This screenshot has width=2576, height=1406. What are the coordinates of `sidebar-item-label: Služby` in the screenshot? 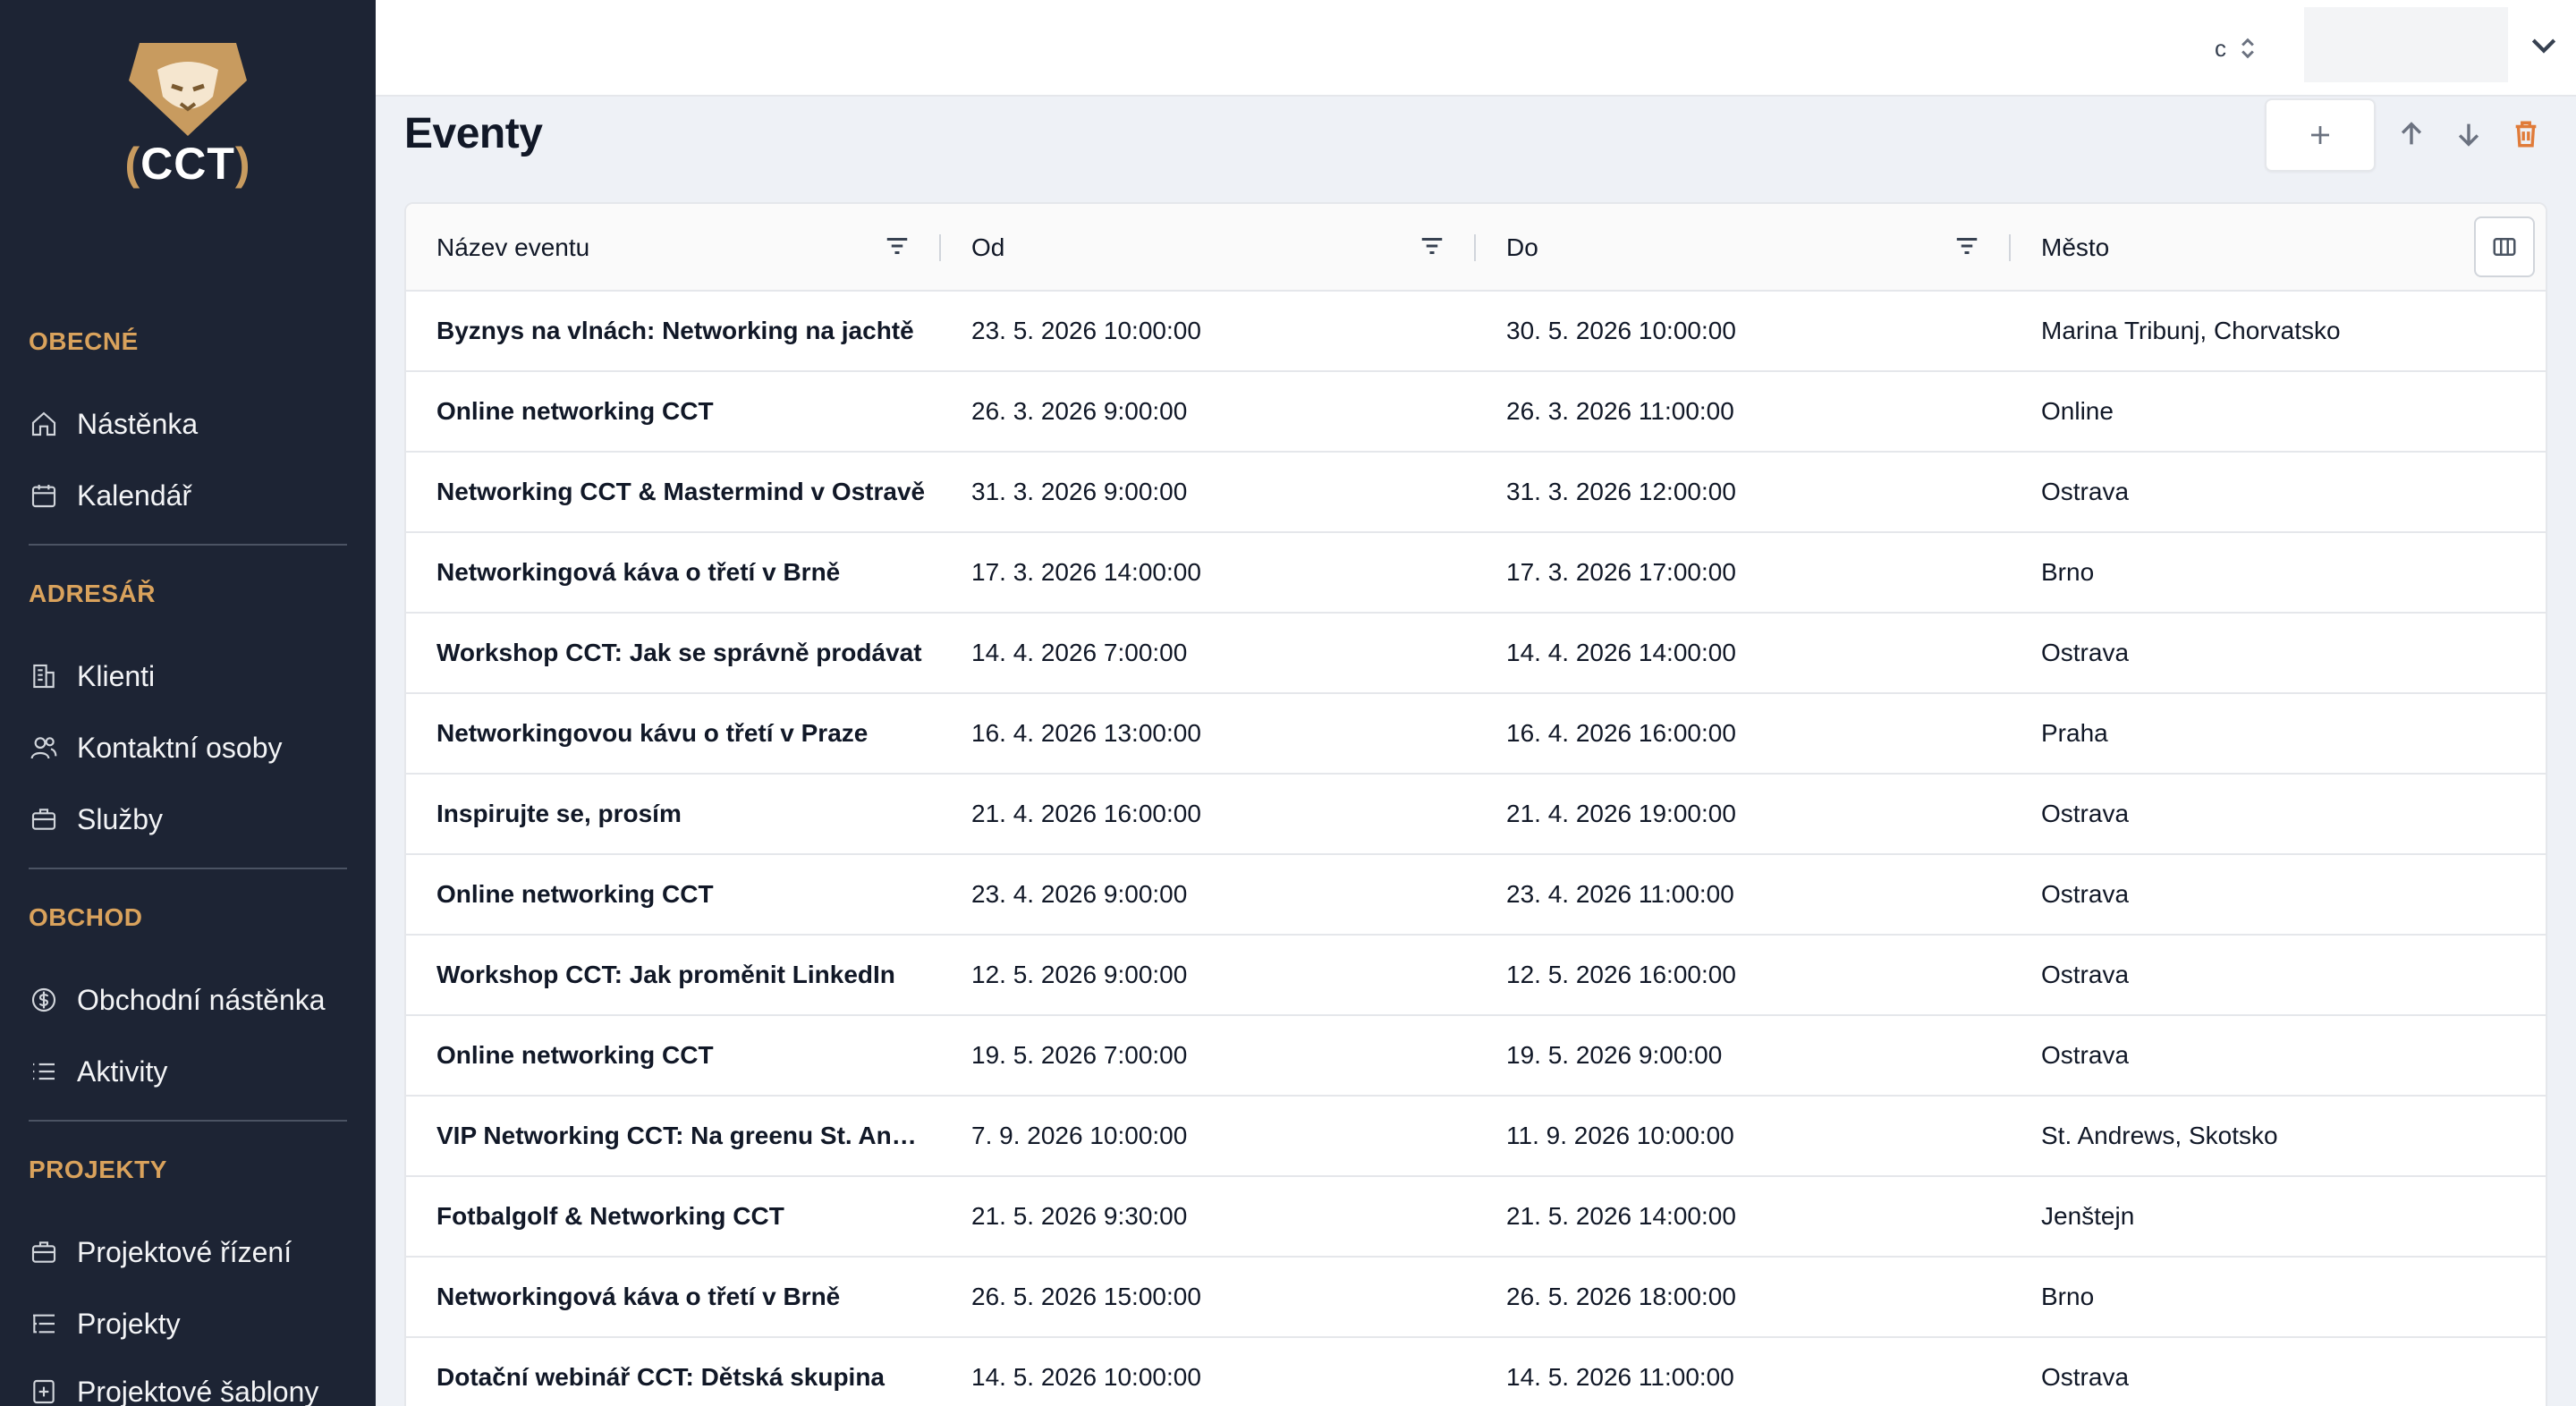 It's located at (120, 819).